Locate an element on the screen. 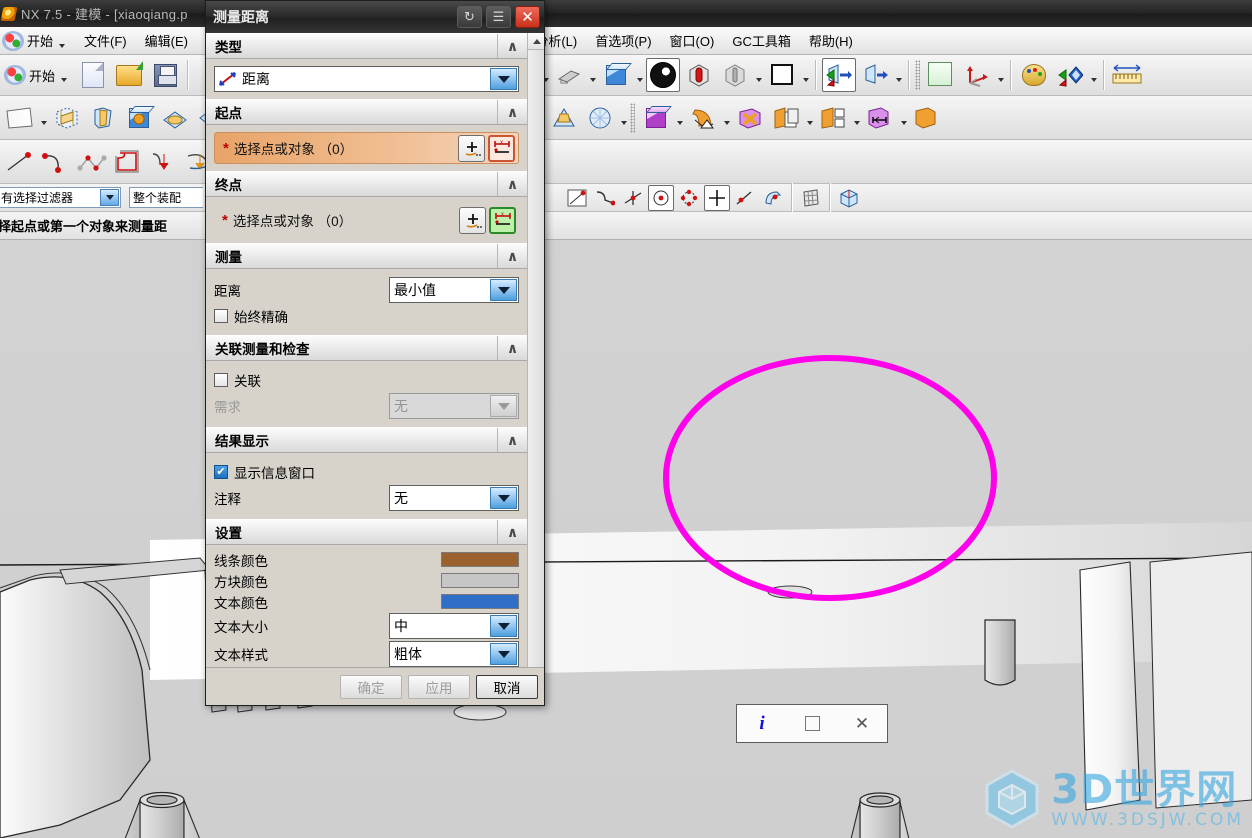  cancel-button: 取消 is located at coordinates (507, 686).